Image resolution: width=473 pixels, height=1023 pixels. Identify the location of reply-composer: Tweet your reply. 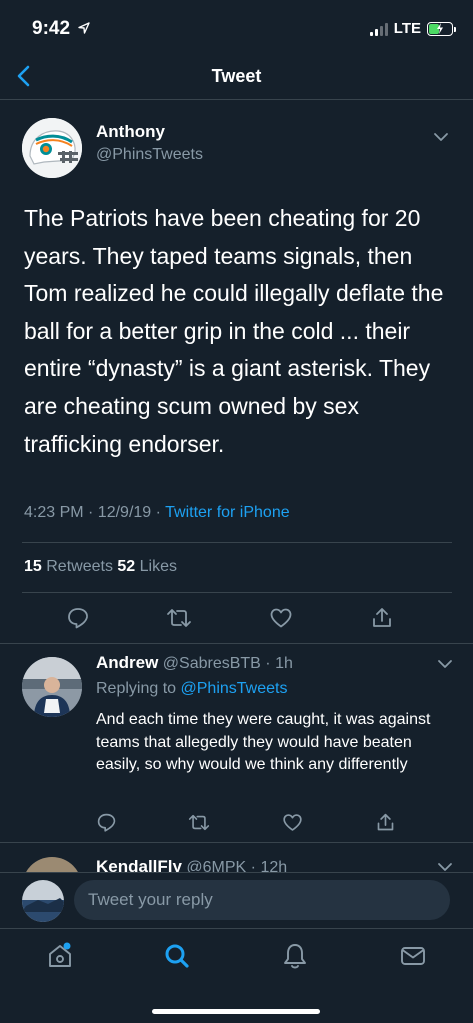
(236, 900).